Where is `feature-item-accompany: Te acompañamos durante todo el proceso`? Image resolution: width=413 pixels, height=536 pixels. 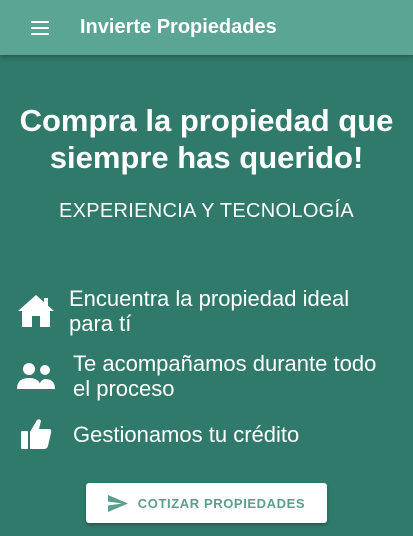 feature-item-accompany: Te acompañamos durante todo el proceso is located at coordinates (199, 376).